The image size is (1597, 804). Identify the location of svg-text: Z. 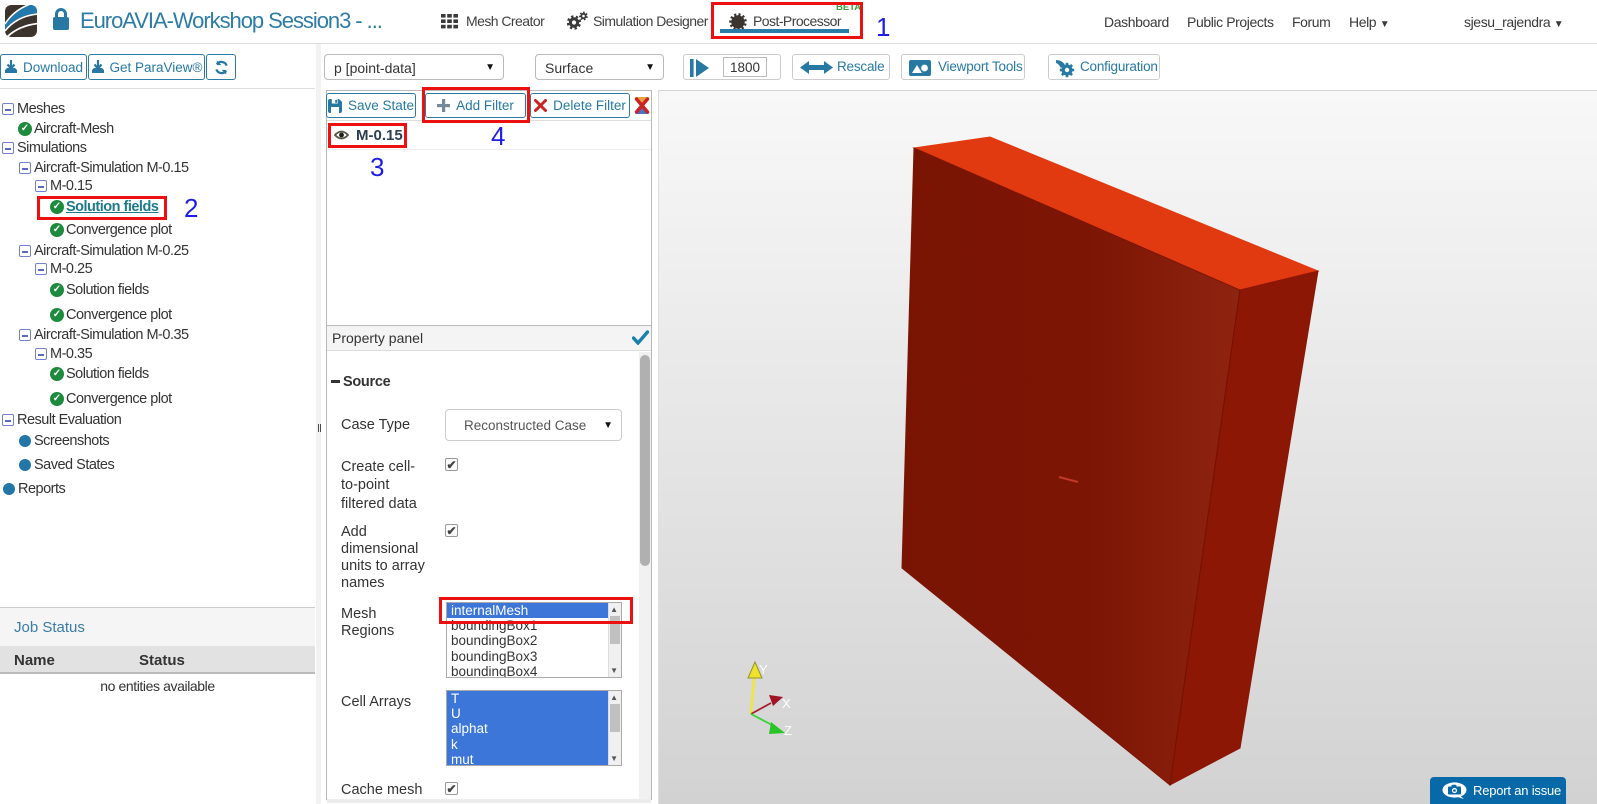
(788, 730).